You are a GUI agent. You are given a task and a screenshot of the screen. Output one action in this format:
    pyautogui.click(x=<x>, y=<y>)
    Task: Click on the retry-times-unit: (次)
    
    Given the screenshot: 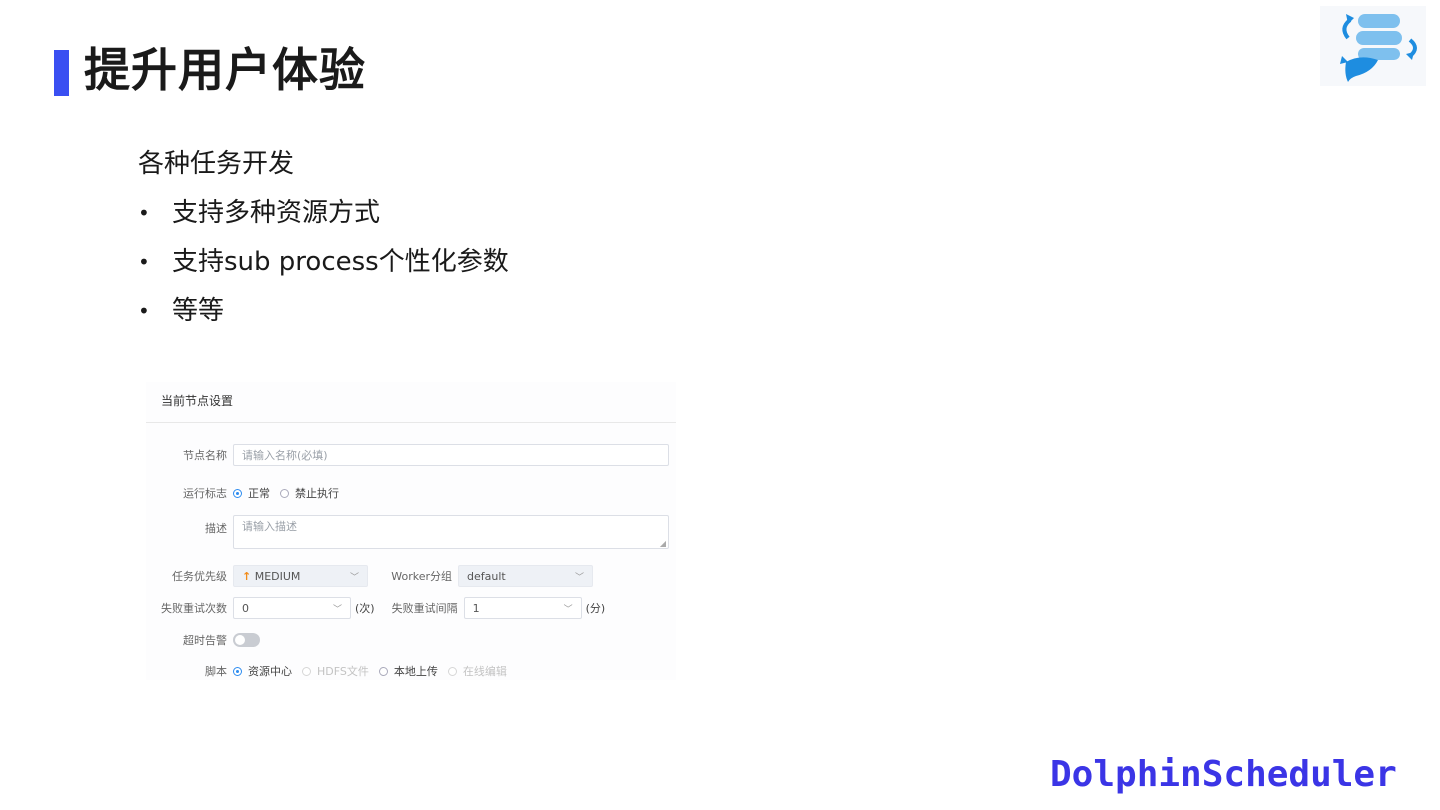 What is the action you would take?
    pyautogui.click(x=365, y=608)
    